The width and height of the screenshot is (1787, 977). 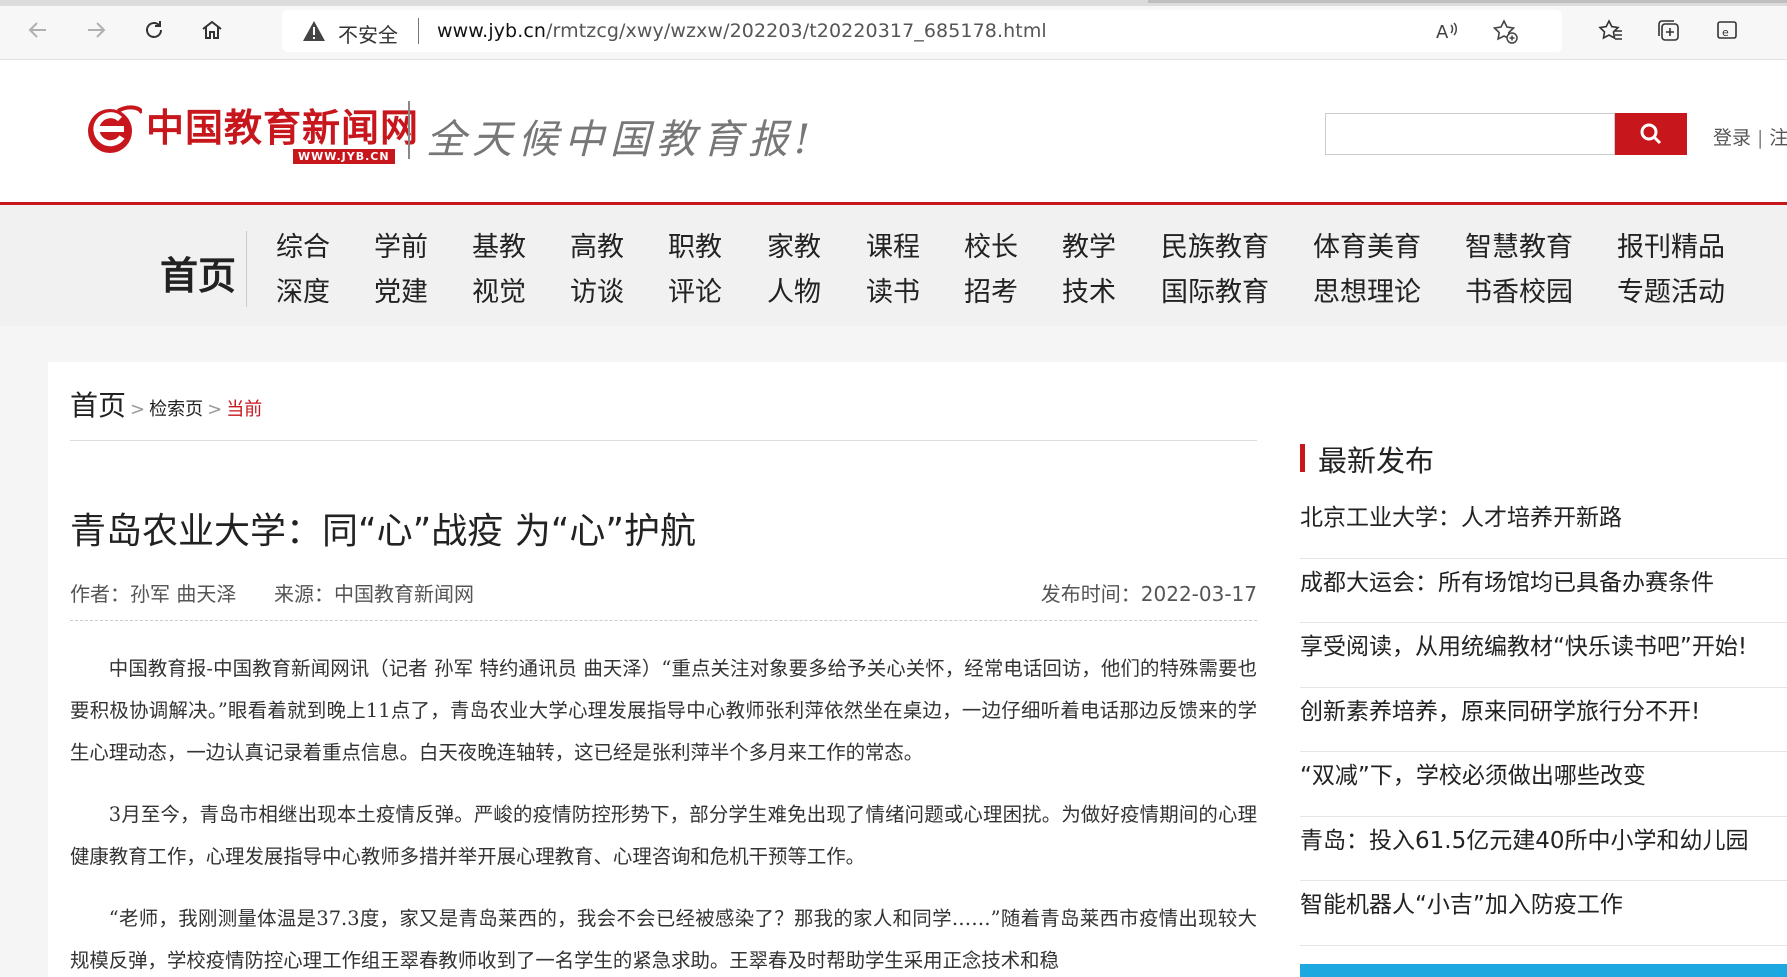 I want to click on nav-item: 国际教育, so click(x=1215, y=292).